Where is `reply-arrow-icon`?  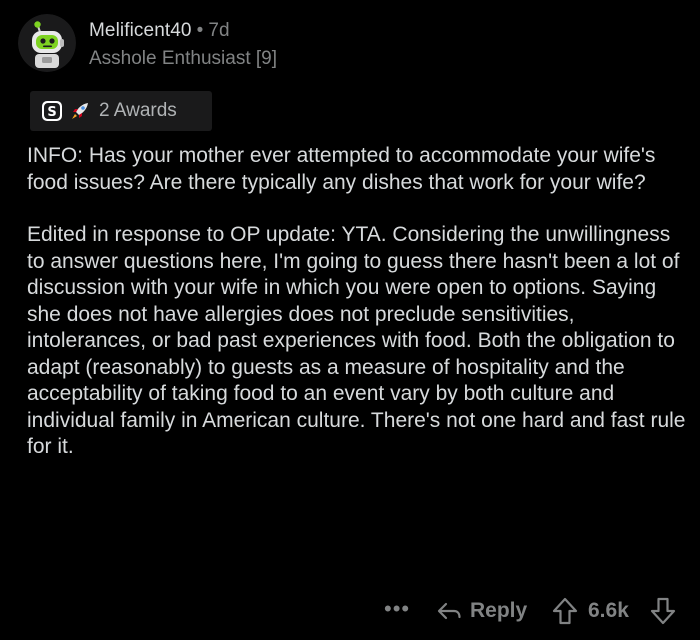
reply-arrow-icon is located at coordinates (449, 611).